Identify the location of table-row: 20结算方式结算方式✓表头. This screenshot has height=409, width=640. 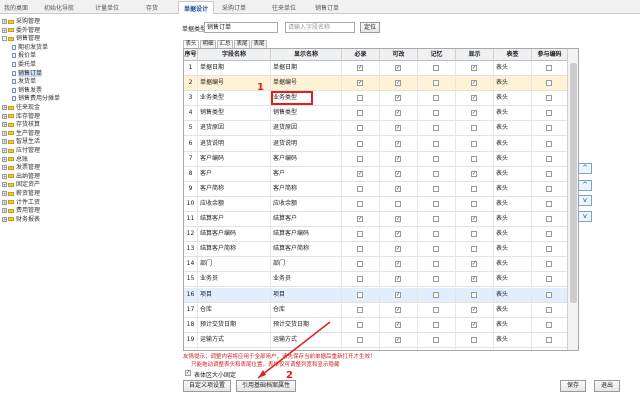
(376, 348).